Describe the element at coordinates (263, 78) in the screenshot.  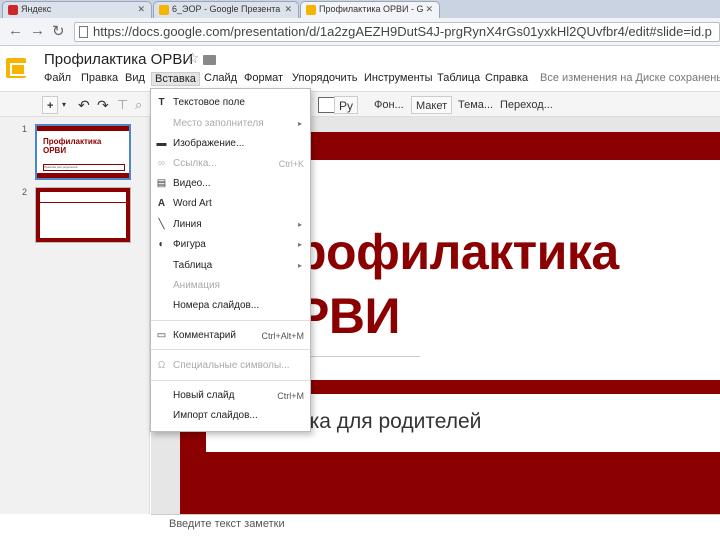
I see `menu-format: Формат` at that location.